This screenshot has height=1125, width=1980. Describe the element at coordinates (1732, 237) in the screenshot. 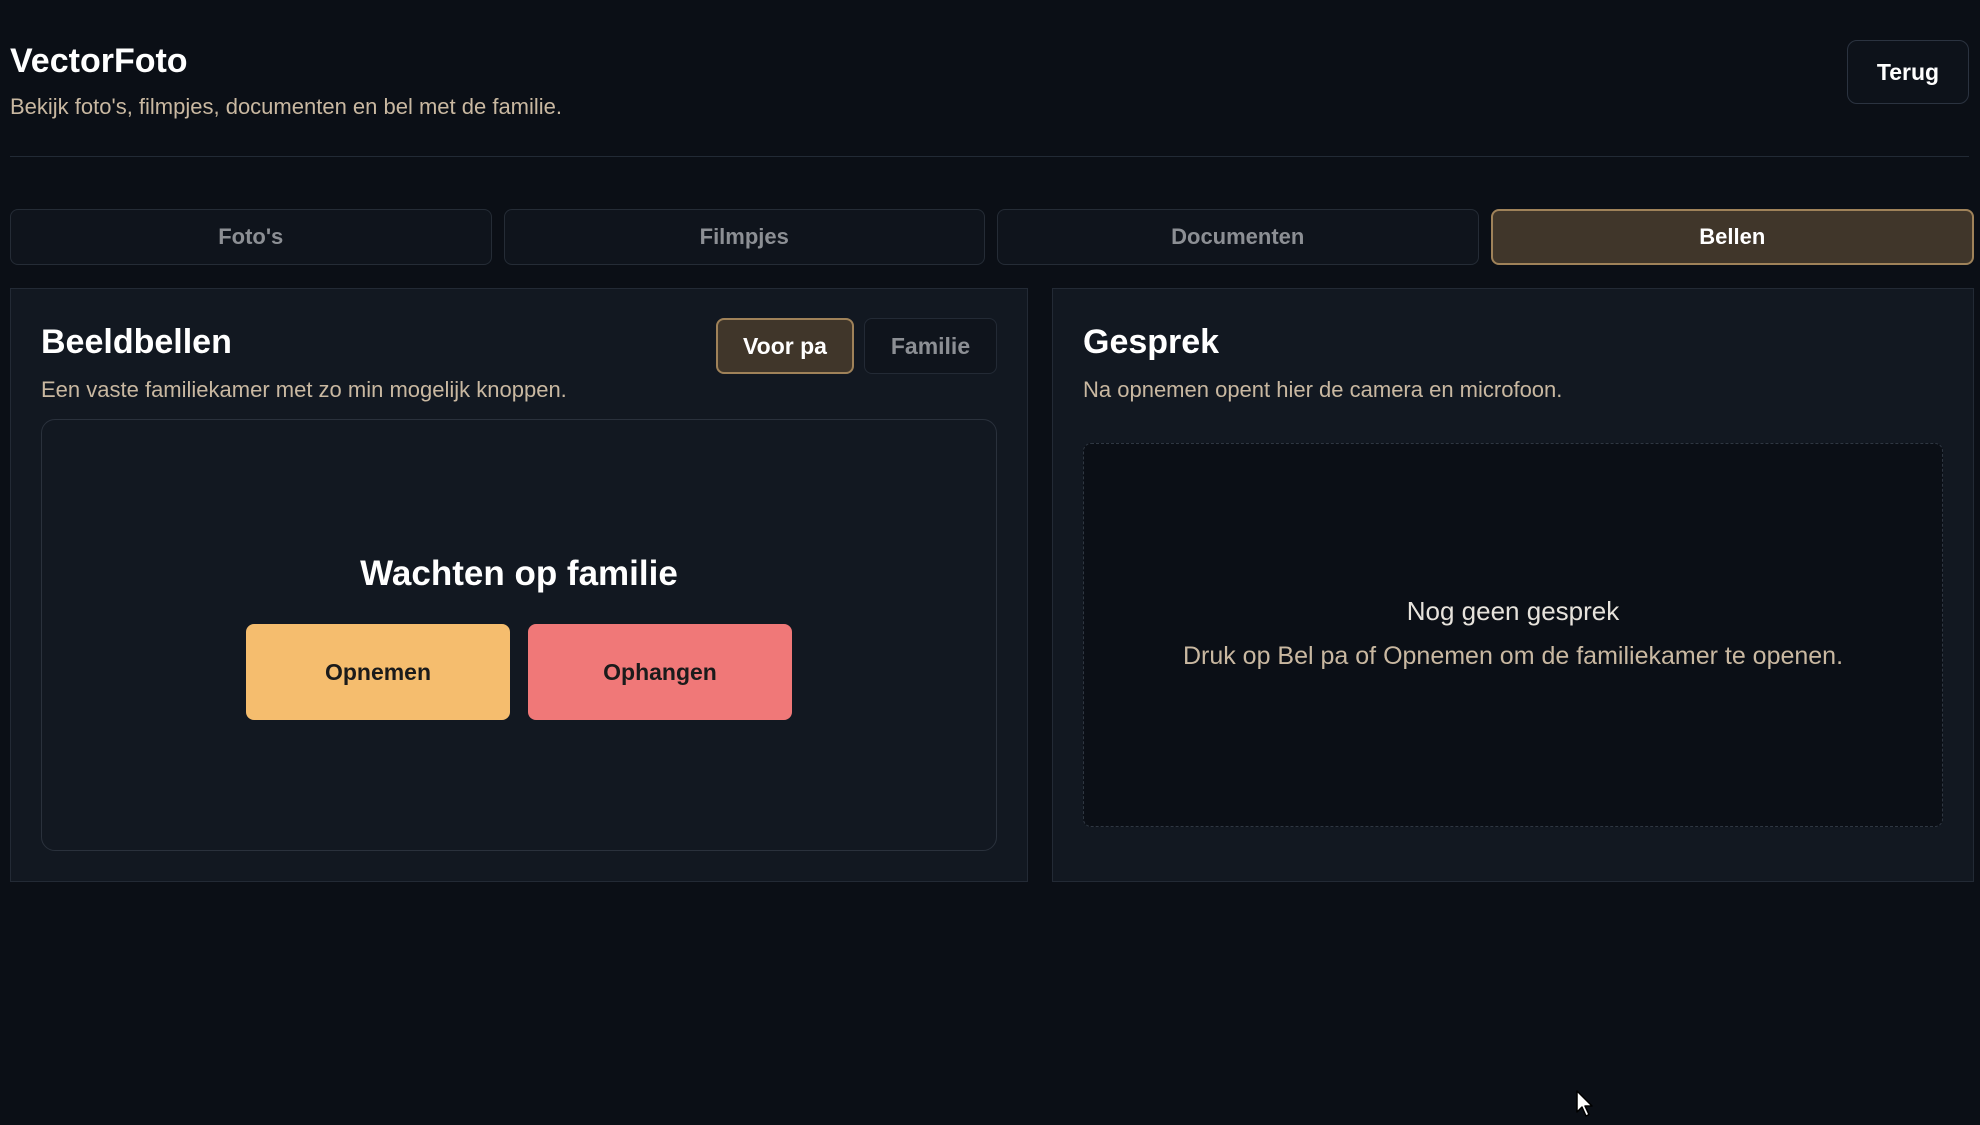

I see `tab-calling: Bellen` at that location.